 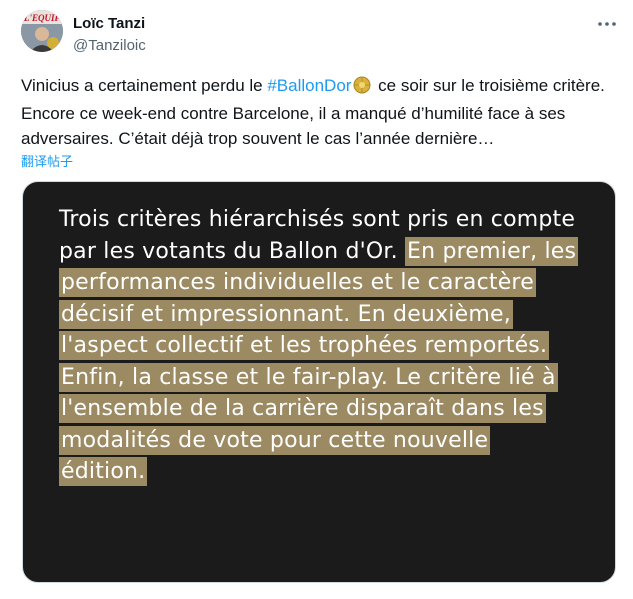 I want to click on avatar-image: L'EQUIP, so click(x=42, y=31).